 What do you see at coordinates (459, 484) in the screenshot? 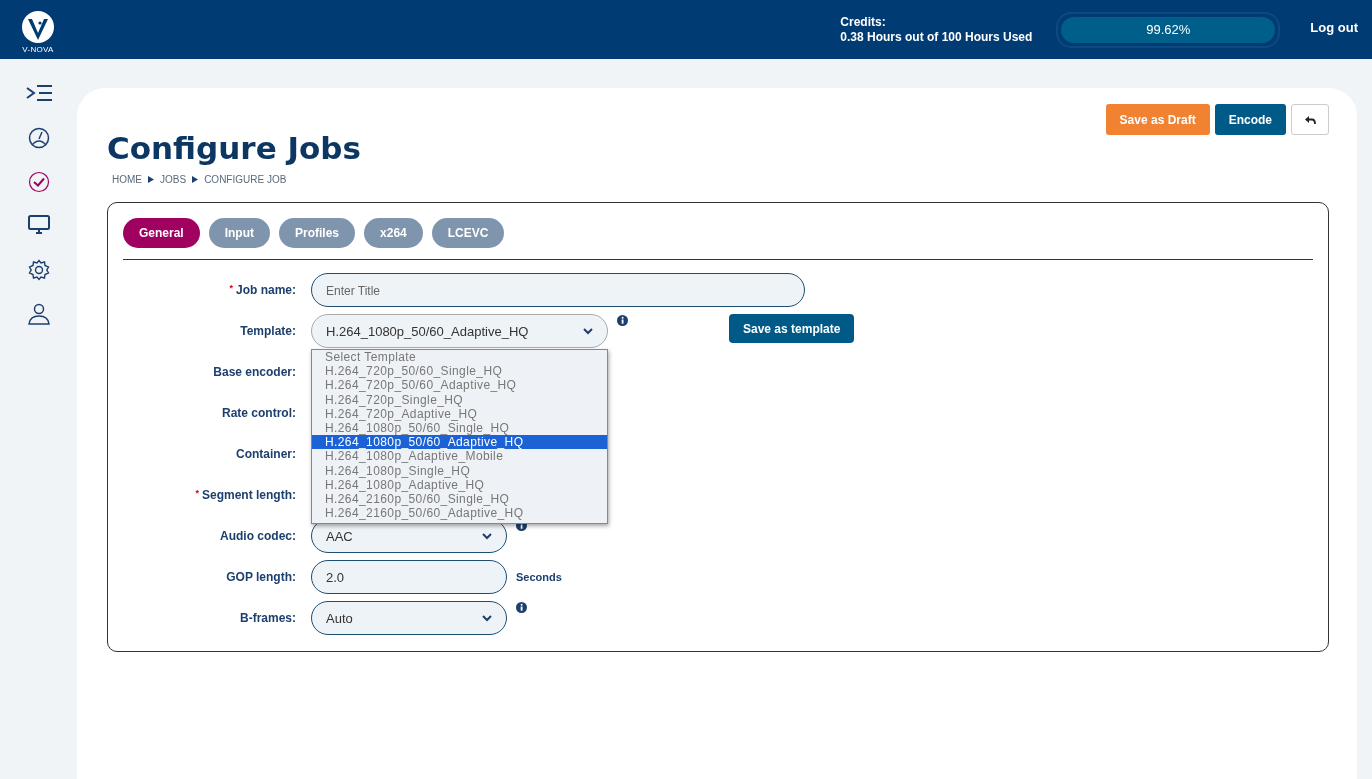
I see `dropdown-option: H.264_1080p_Adaptive_HQ` at bounding box center [459, 484].